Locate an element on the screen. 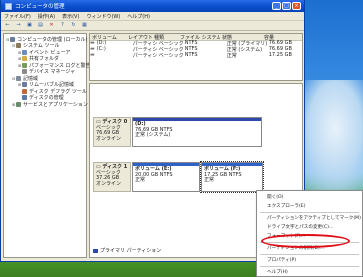 This screenshot has height=277, width=363. partition-f: ボリューム (F:) 17.25 GB NTFS 正常 is located at coordinates (232, 177).